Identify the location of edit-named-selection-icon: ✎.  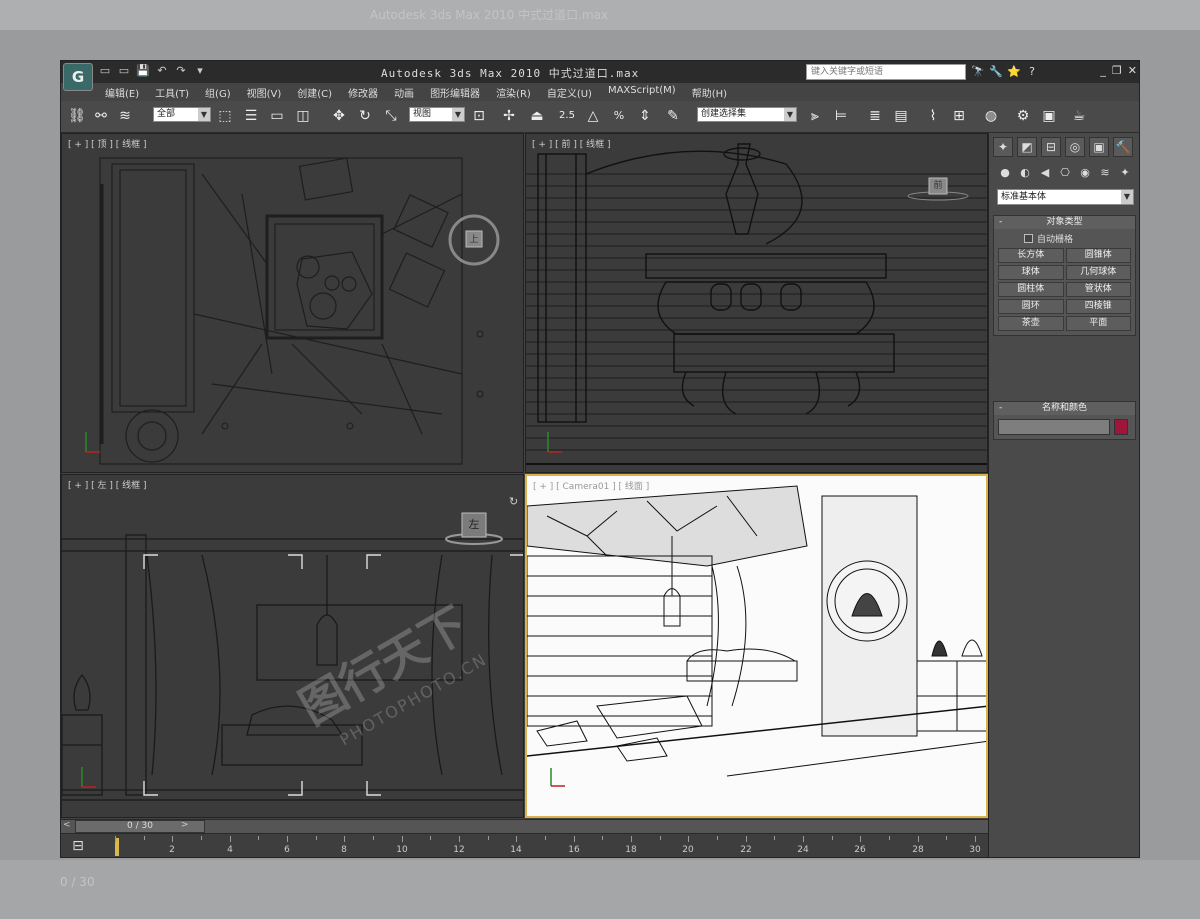
(673, 116).